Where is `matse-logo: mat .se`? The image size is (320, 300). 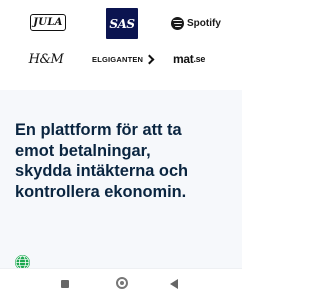 matse-logo: mat .se is located at coordinates (189, 59).